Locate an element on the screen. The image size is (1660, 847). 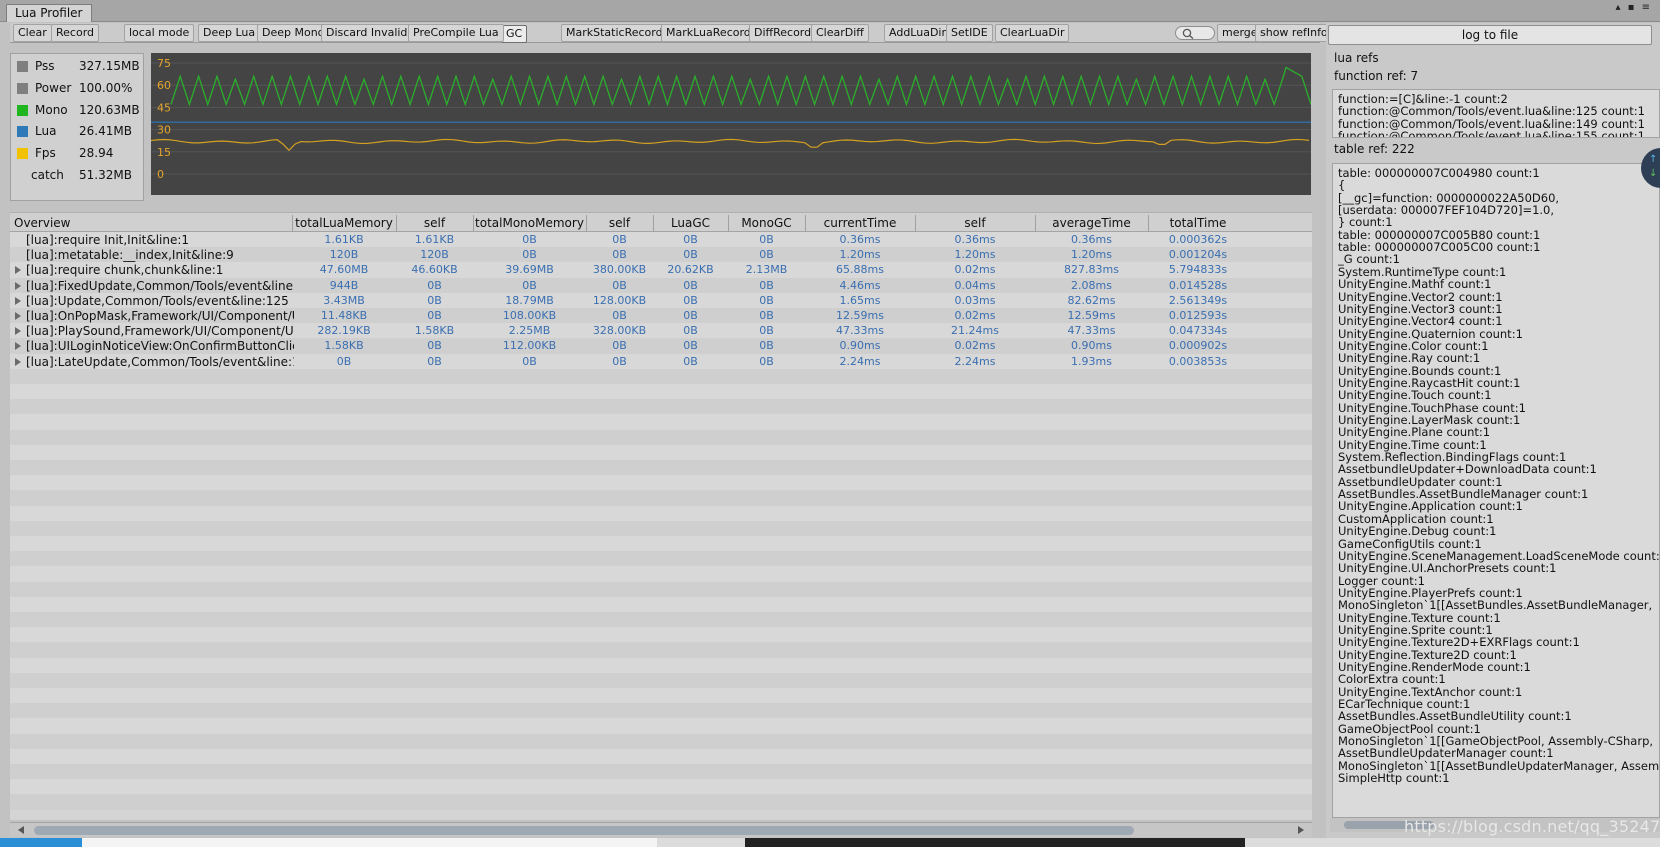
cell-self: 2.24ms is located at coordinates (975, 361).